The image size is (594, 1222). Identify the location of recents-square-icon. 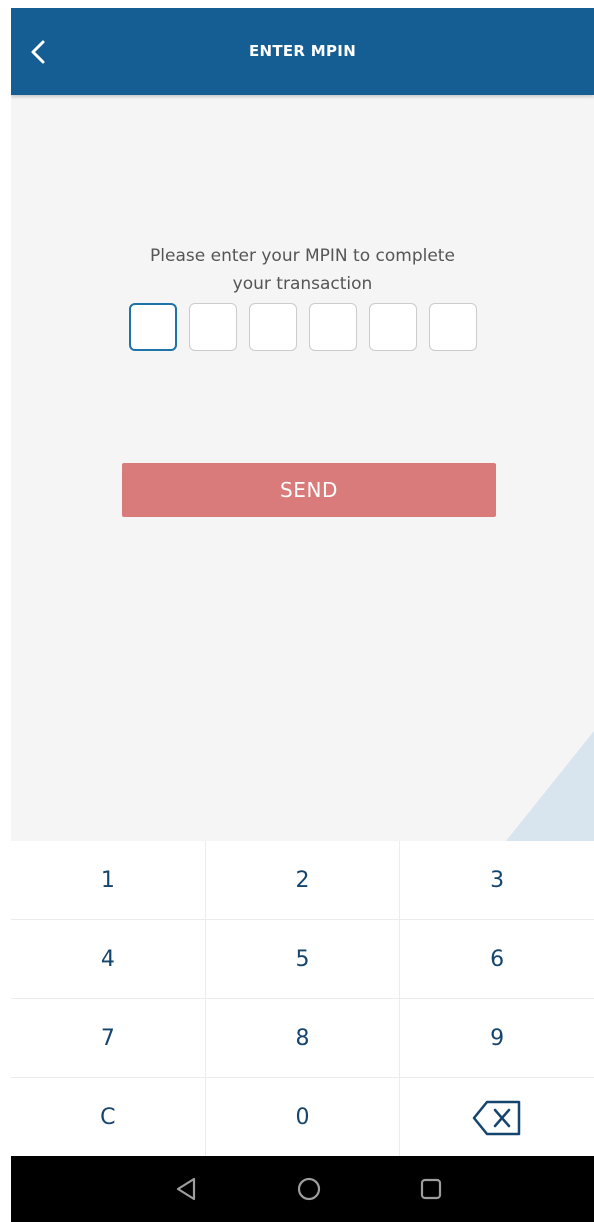
(431, 1189).